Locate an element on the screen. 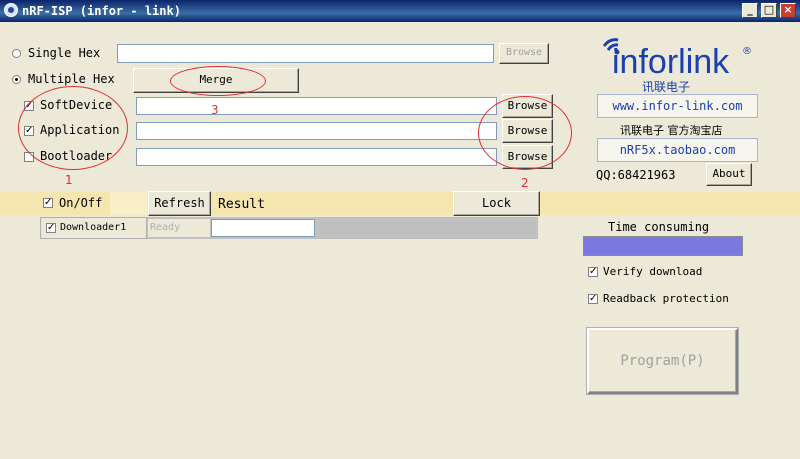 The image size is (800, 459). single-hex-label: Single Hex is located at coordinates (64, 53).